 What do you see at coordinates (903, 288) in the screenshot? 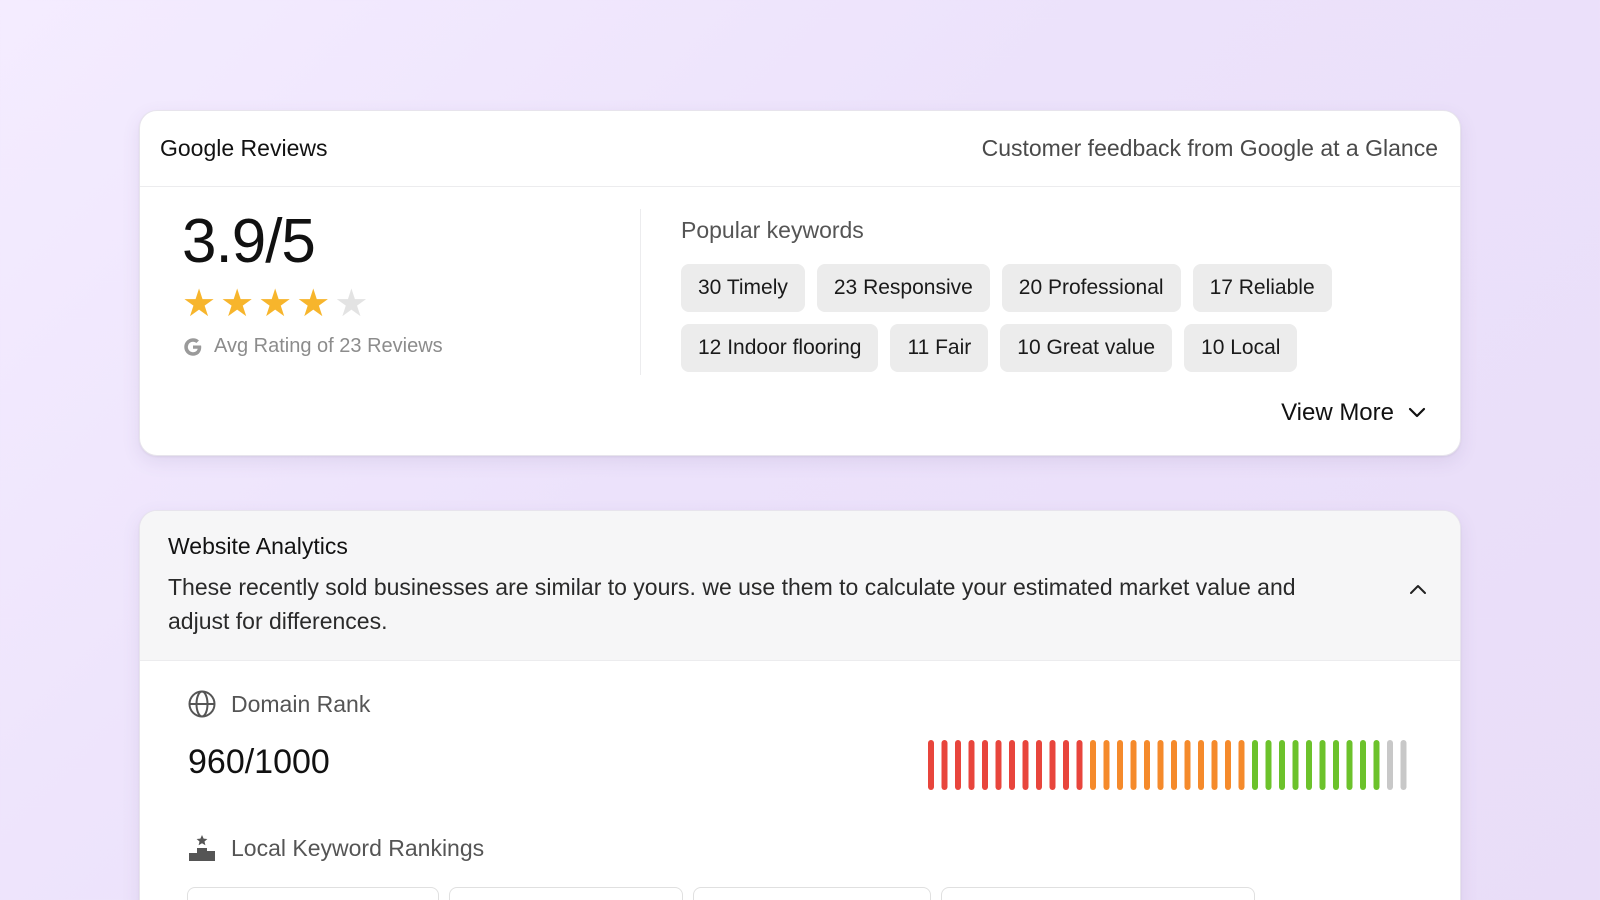
I see `keyword-chip: 23 Responsive` at bounding box center [903, 288].